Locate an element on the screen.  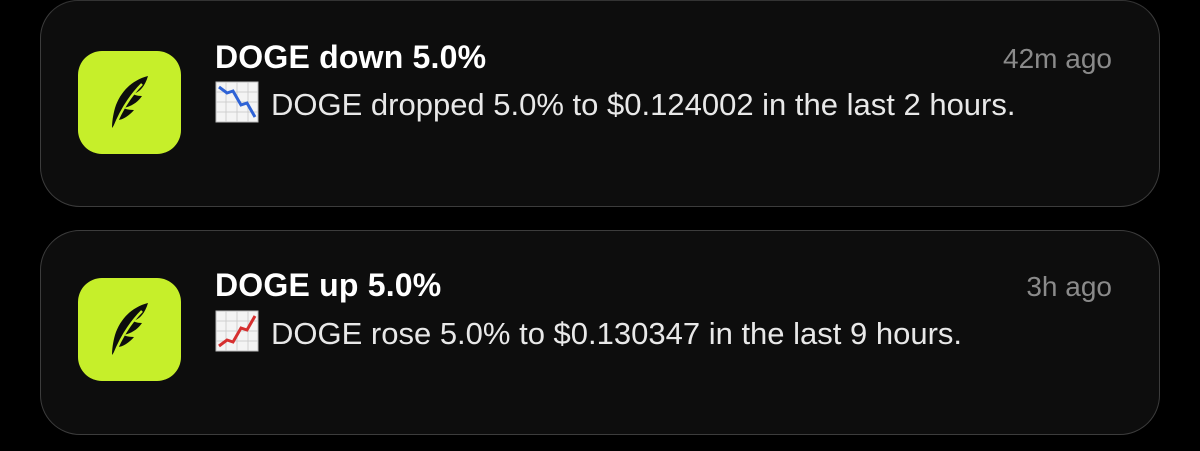
notification-title: DOGE up 5.0% is located at coordinates (328, 285).